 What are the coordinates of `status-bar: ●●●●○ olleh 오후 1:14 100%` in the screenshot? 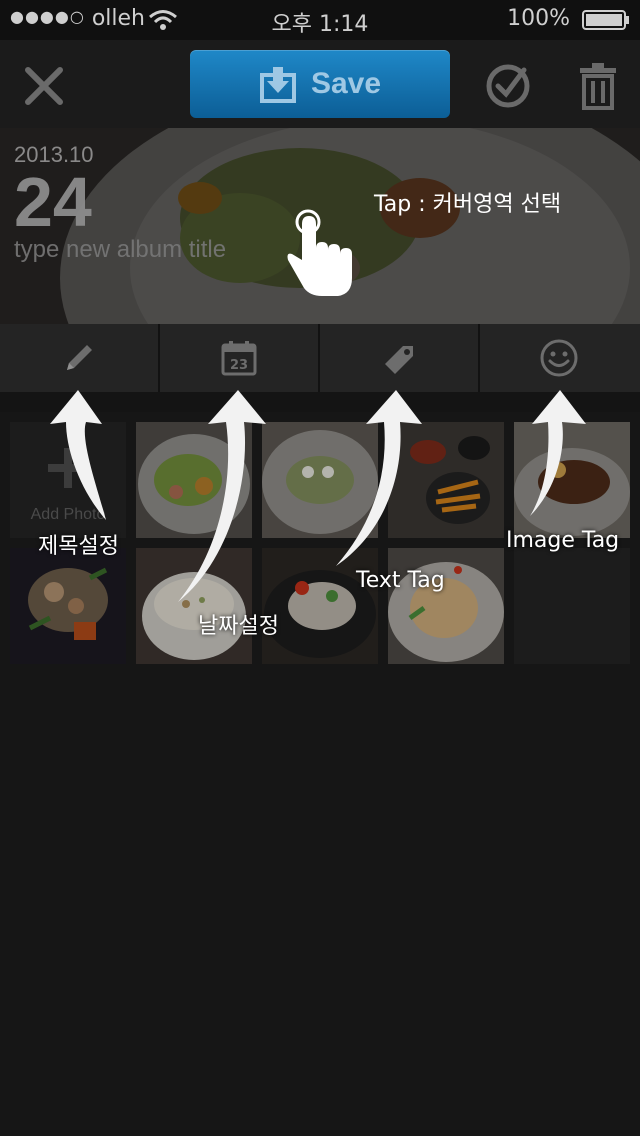 It's located at (320, 20).